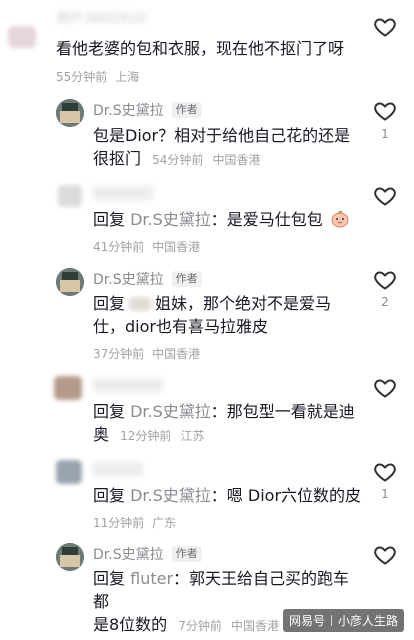  What do you see at coordinates (147, 247) in the screenshot?
I see `comment-meta: 41分钟前 中国香港` at bounding box center [147, 247].